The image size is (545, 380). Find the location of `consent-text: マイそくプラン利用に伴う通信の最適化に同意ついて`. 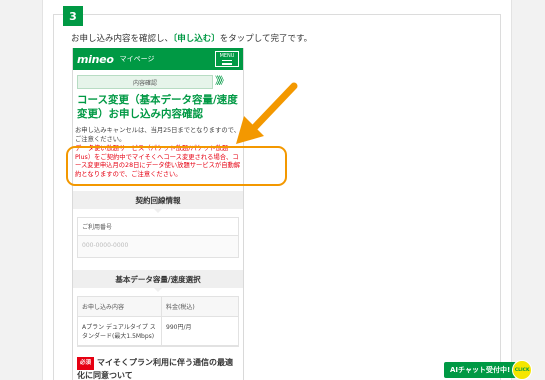

consent-text: マイそくプラン利用に伴う通信の最適化に同意ついて is located at coordinates (155, 369).